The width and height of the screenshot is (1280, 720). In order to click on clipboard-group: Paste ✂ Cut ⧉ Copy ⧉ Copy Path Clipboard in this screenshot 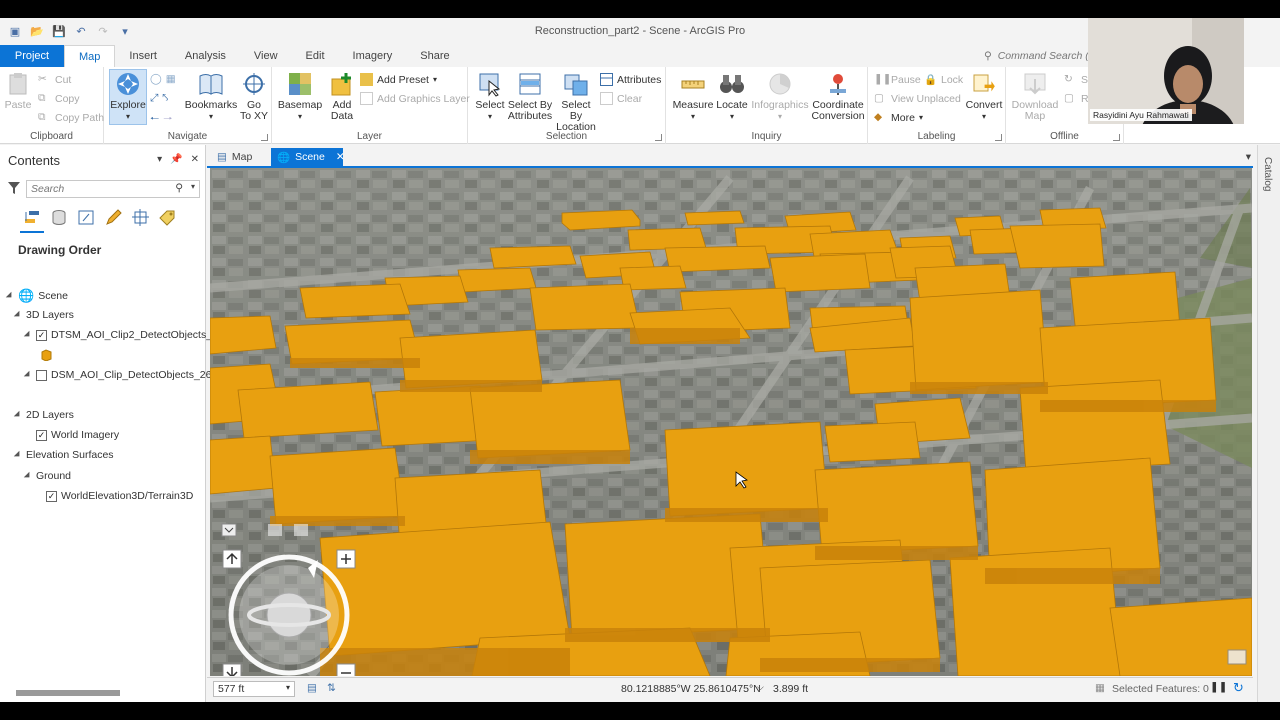, I will do `click(52, 105)`.